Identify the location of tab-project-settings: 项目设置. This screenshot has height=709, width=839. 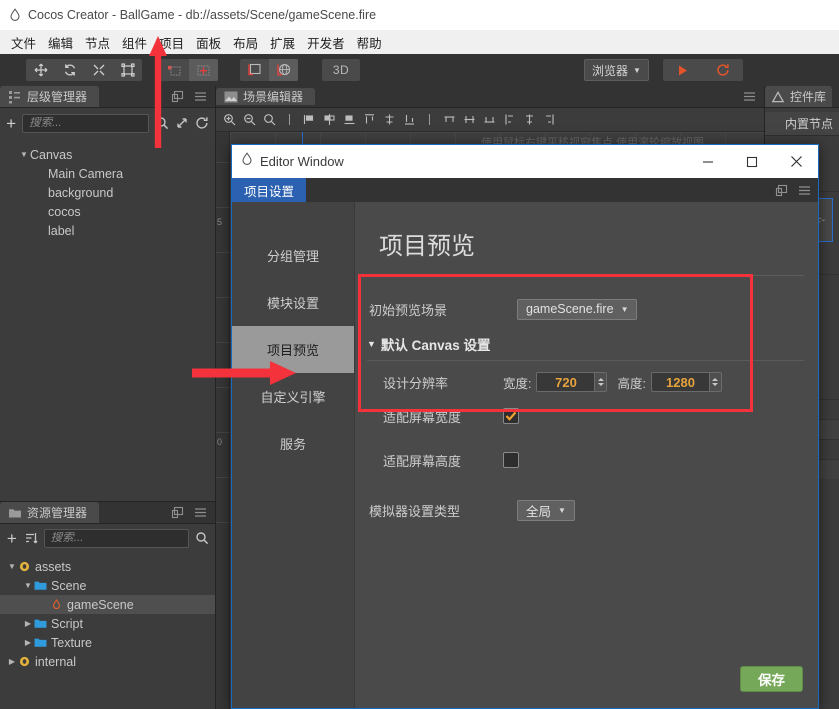
(269, 190).